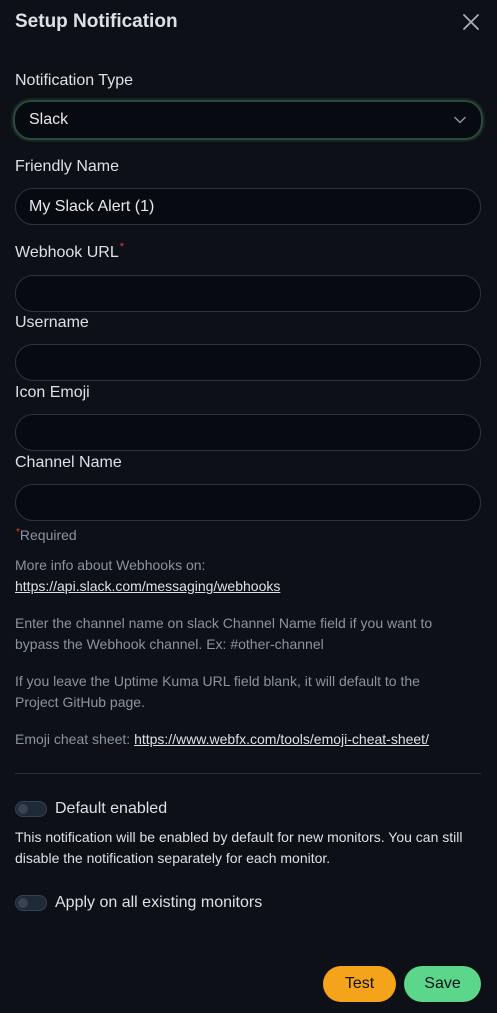 The height and width of the screenshot is (1013, 497). Describe the element at coordinates (159, 902) in the screenshot. I see `apply-existing-label: Apply on all existing monitors` at that location.